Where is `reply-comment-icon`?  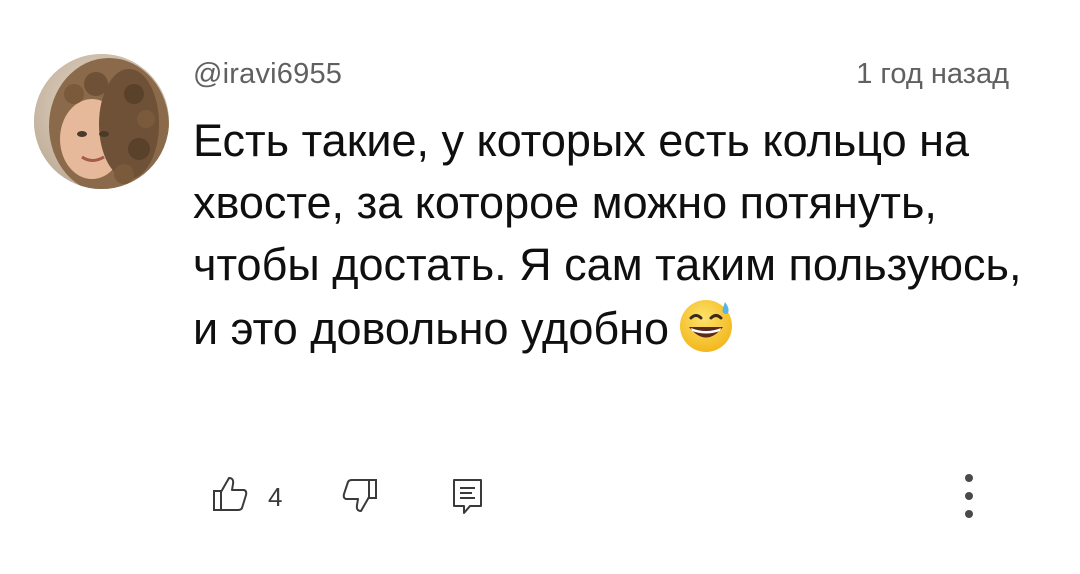 reply-comment-icon is located at coordinates (468, 499).